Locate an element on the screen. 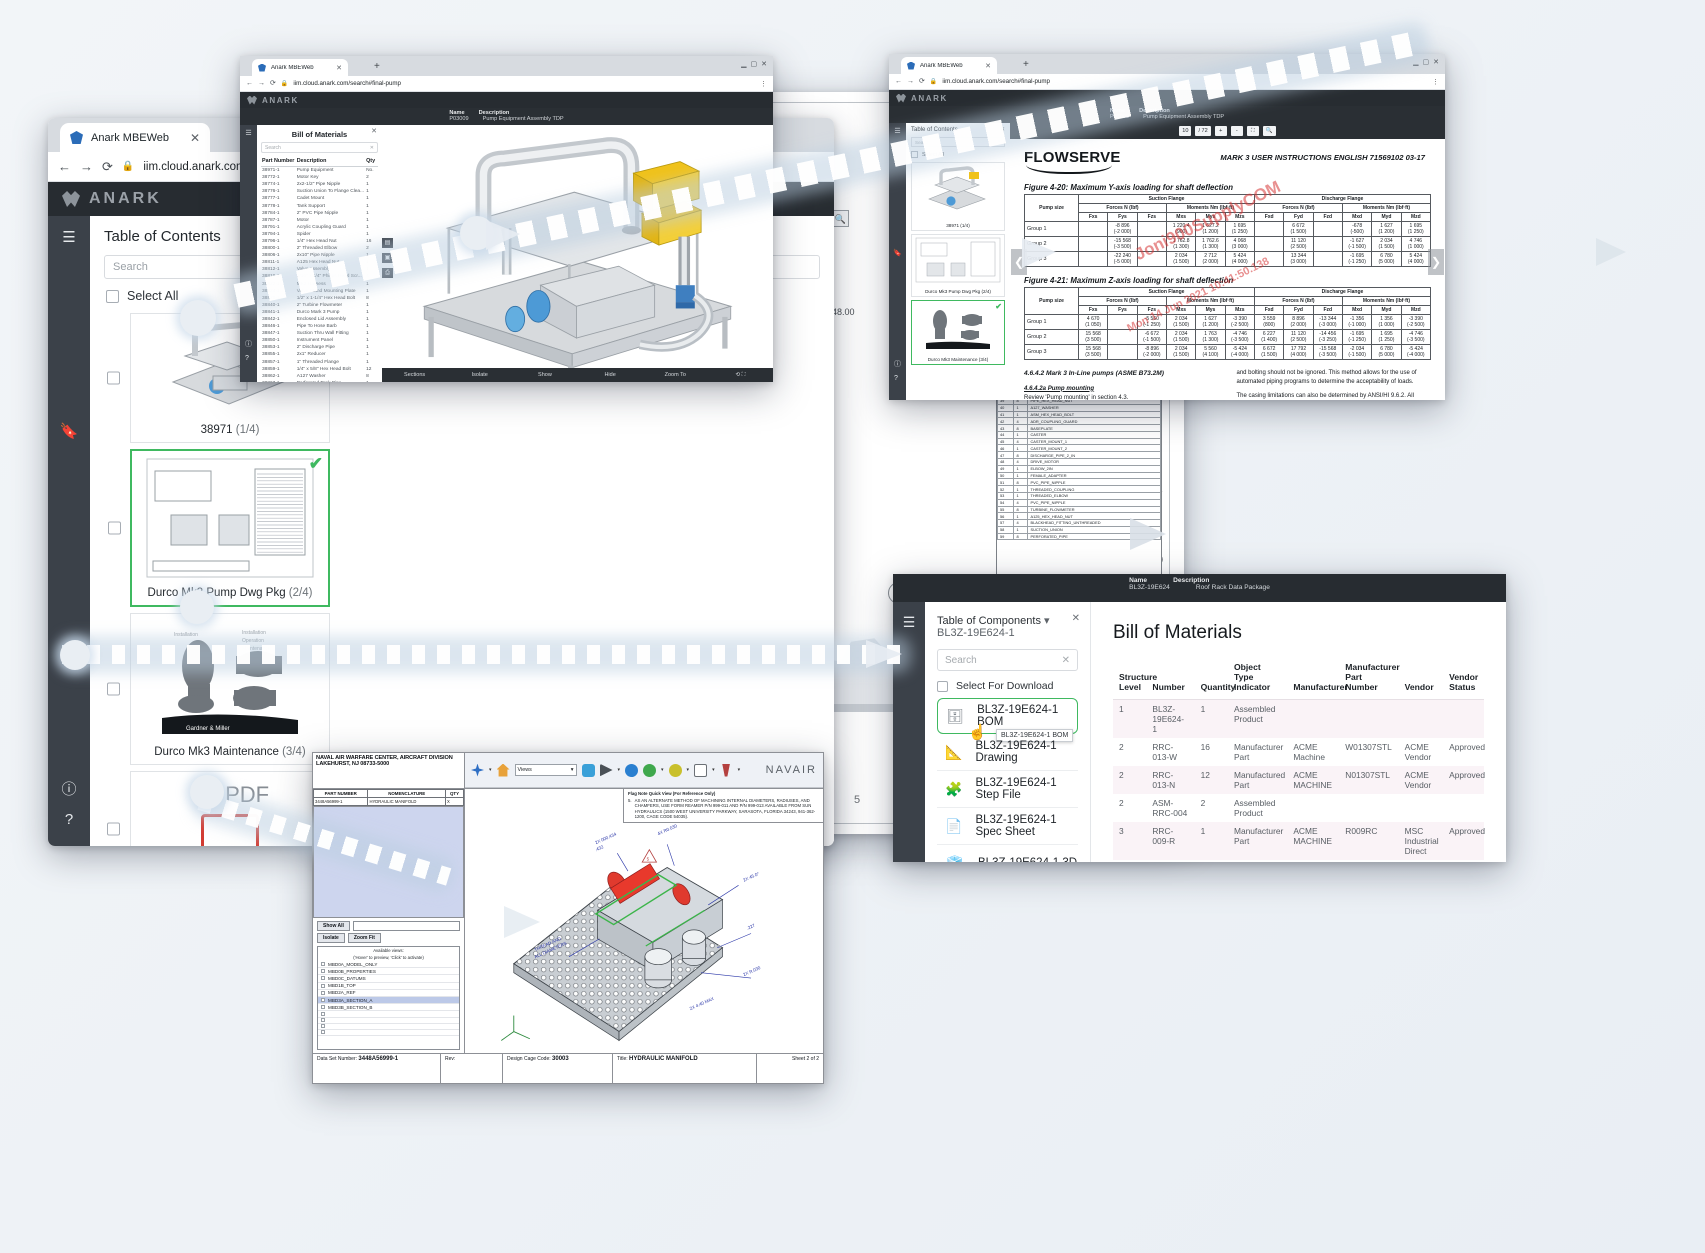 Image resolution: width=1705 pixels, height=1253 pixels. fs-toc-card-2: Durco Mk3 Pump Dwg Pkg (2/4) is located at coordinates (958, 265).